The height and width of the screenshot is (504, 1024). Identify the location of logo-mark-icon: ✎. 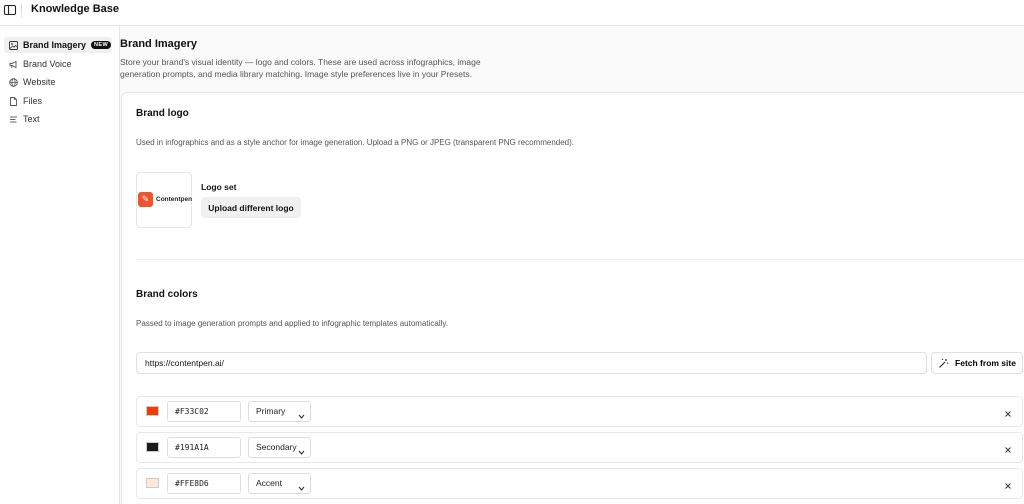
(145, 199).